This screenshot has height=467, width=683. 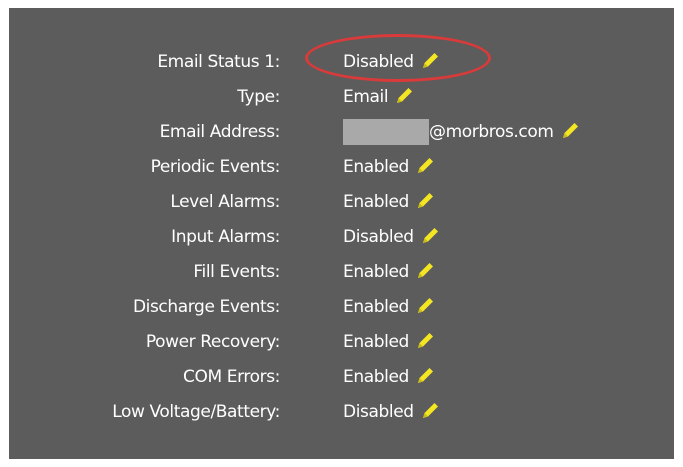 What do you see at coordinates (378, 62) in the screenshot?
I see `email-status-value: Disabled` at bounding box center [378, 62].